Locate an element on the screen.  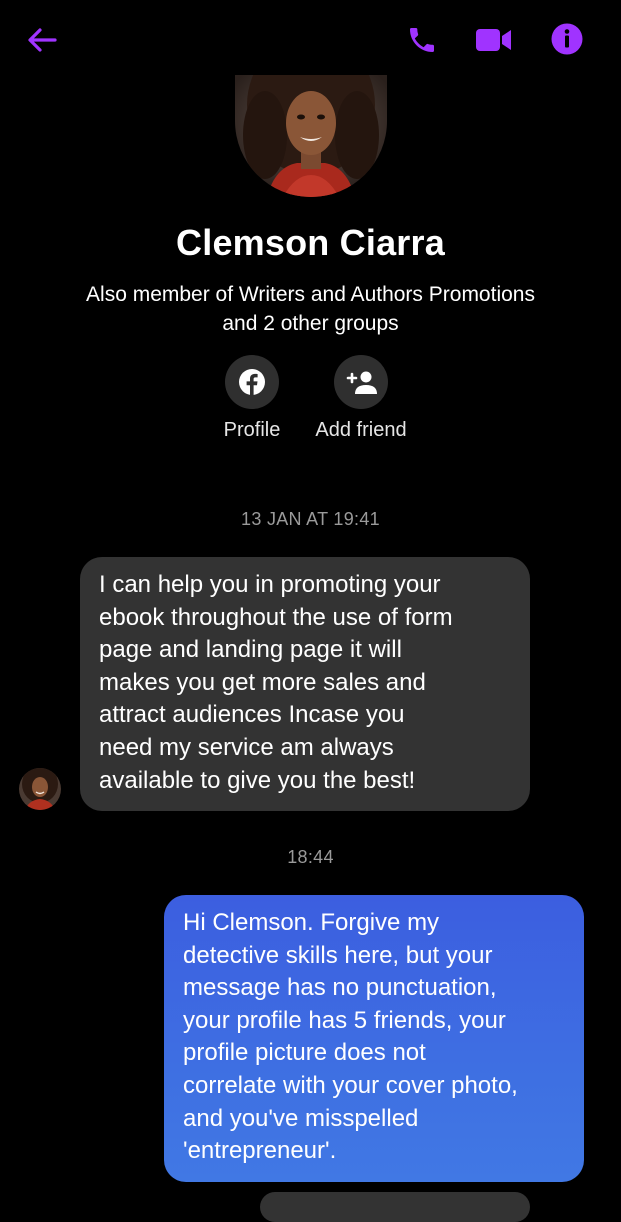
arrow-left-icon is located at coordinates (42, 40).